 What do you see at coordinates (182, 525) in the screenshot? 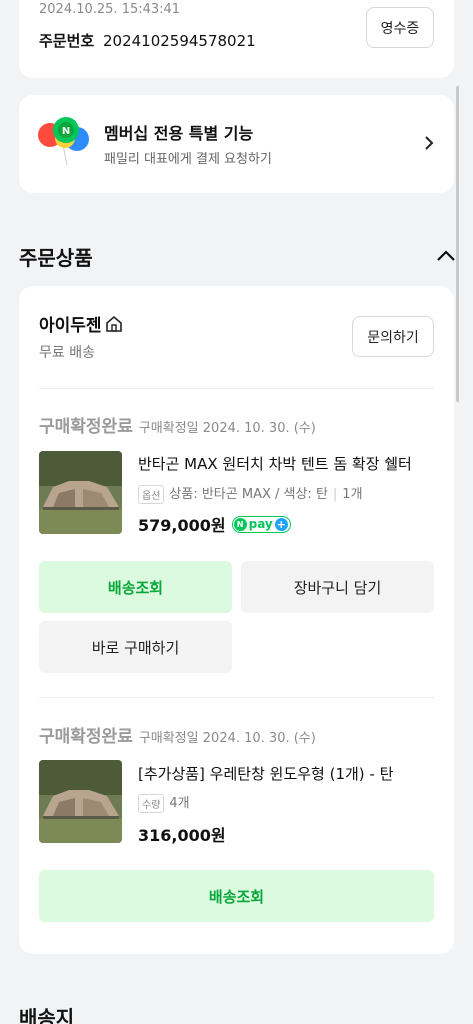
I see `item-price: 579,000원` at bounding box center [182, 525].